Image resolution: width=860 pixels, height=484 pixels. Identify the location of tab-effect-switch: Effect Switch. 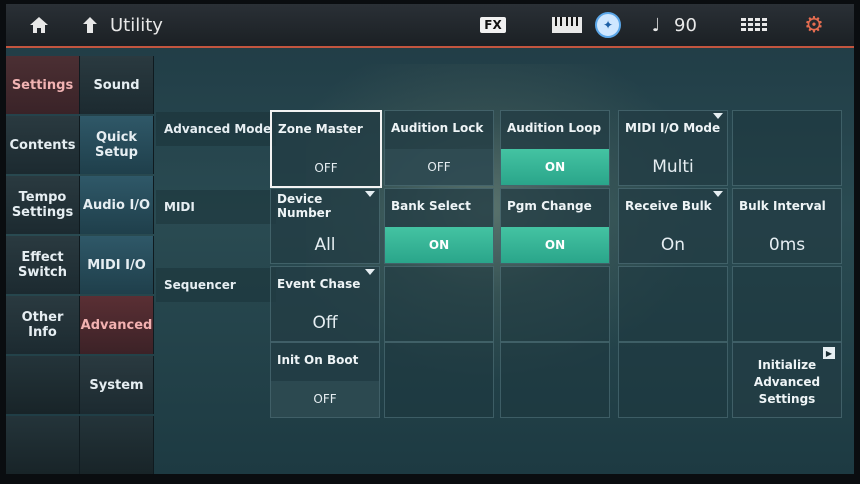
(43, 265).